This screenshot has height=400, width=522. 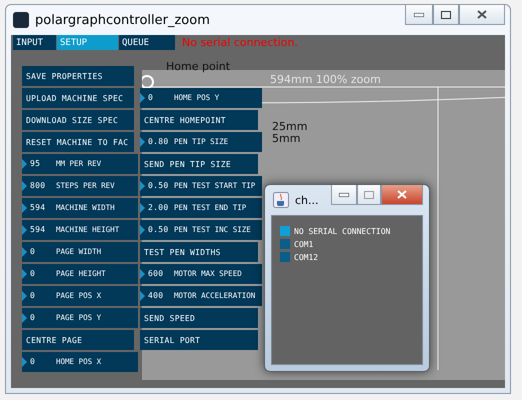 What do you see at coordinates (78, 120) in the screenshot?
I see `action-button: DOWNLOAD SIZE SPEC` at bounding box center [78, 120].